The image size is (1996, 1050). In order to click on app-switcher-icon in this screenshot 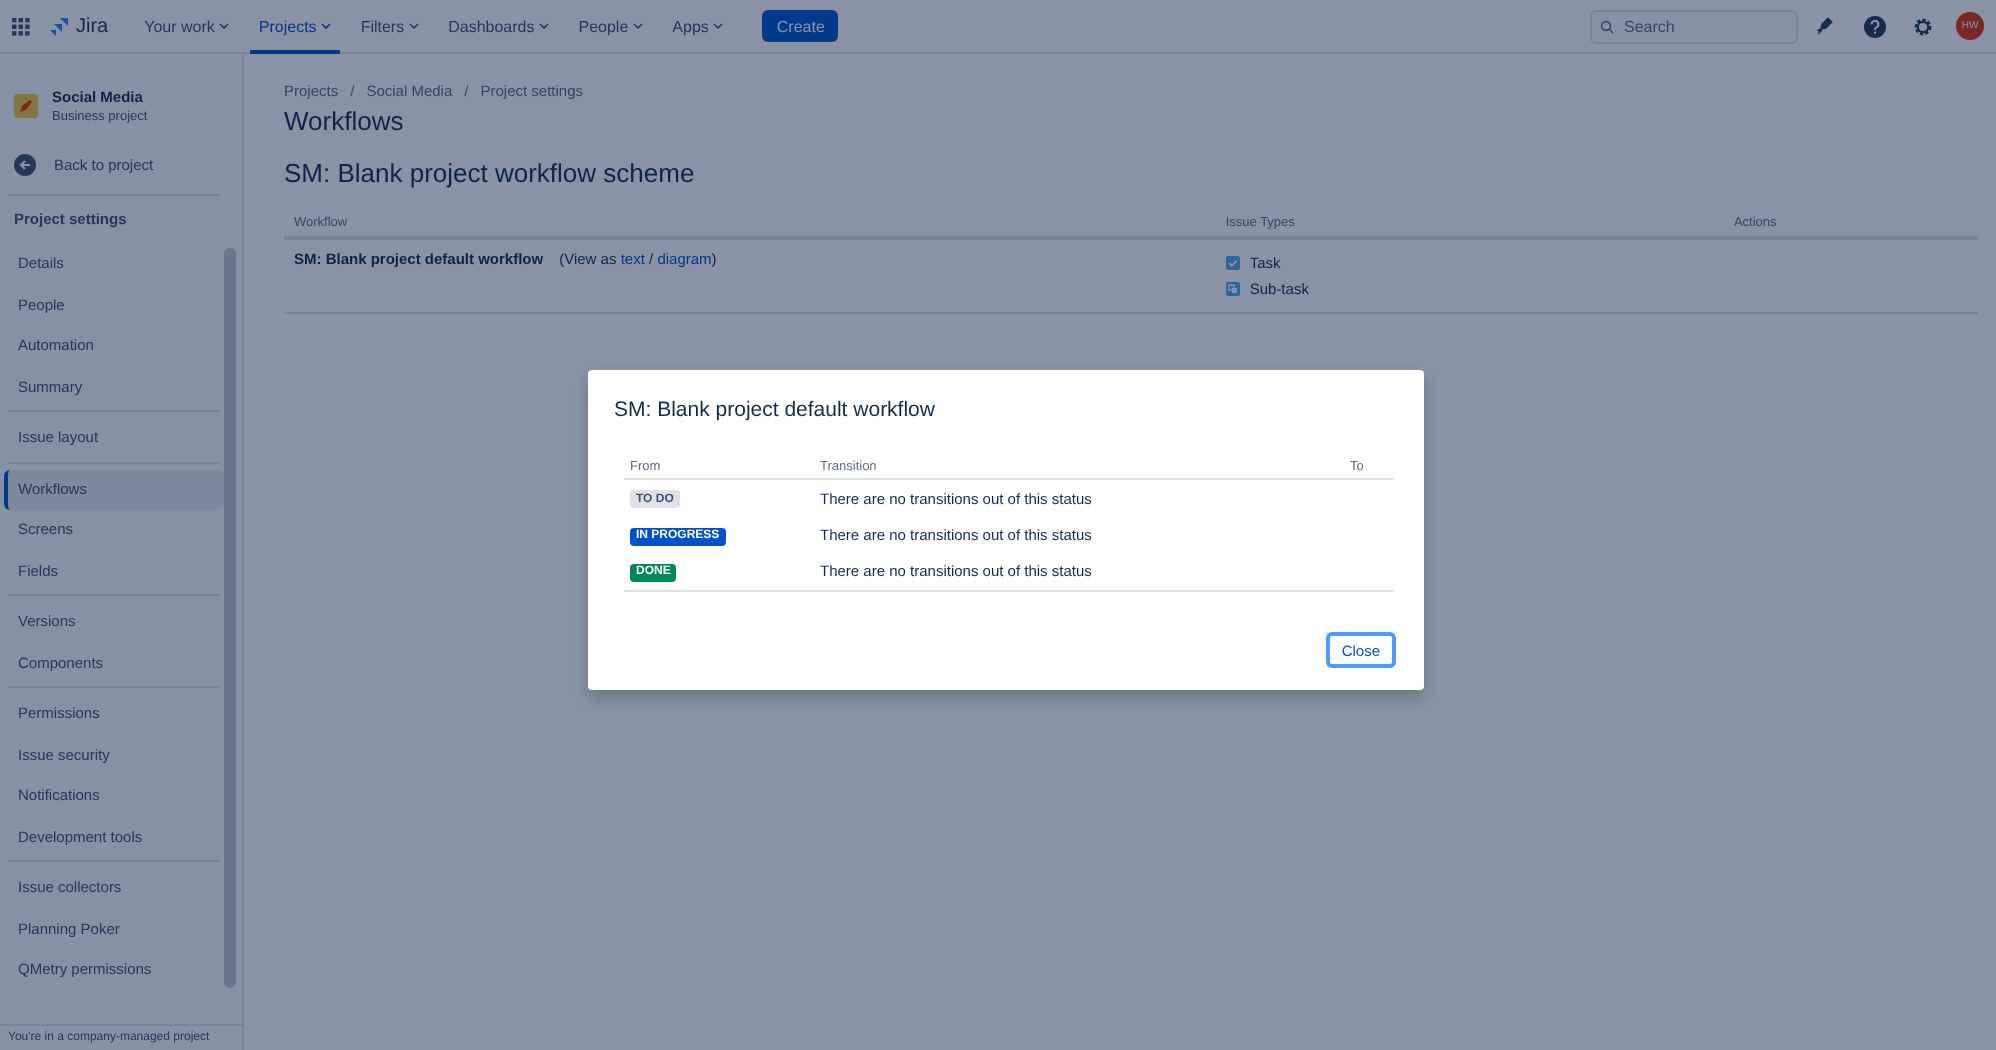, I will do `click(21, 26)`.